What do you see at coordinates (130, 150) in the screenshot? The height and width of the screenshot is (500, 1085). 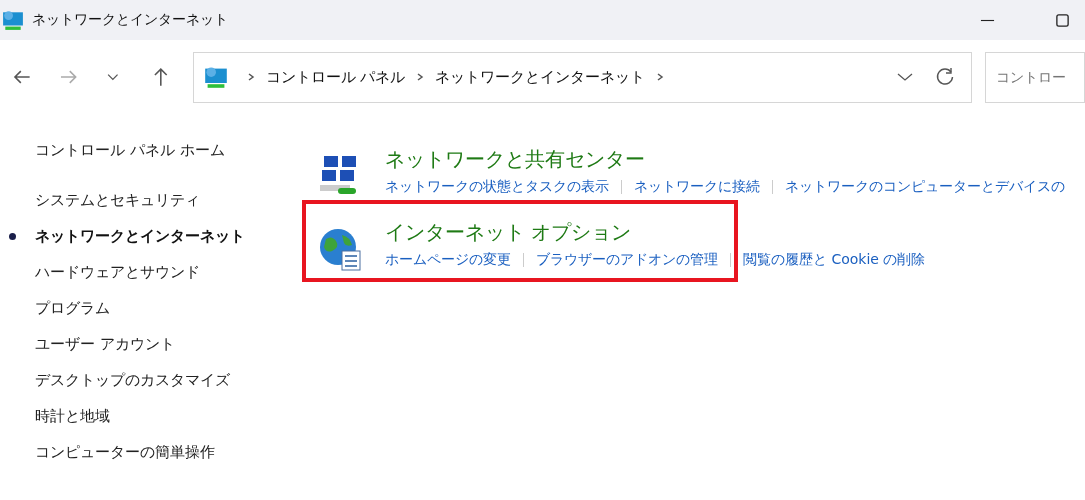 I see `sidebar-link: コントロール パネル ホーム` at bounding box center [130, 150].